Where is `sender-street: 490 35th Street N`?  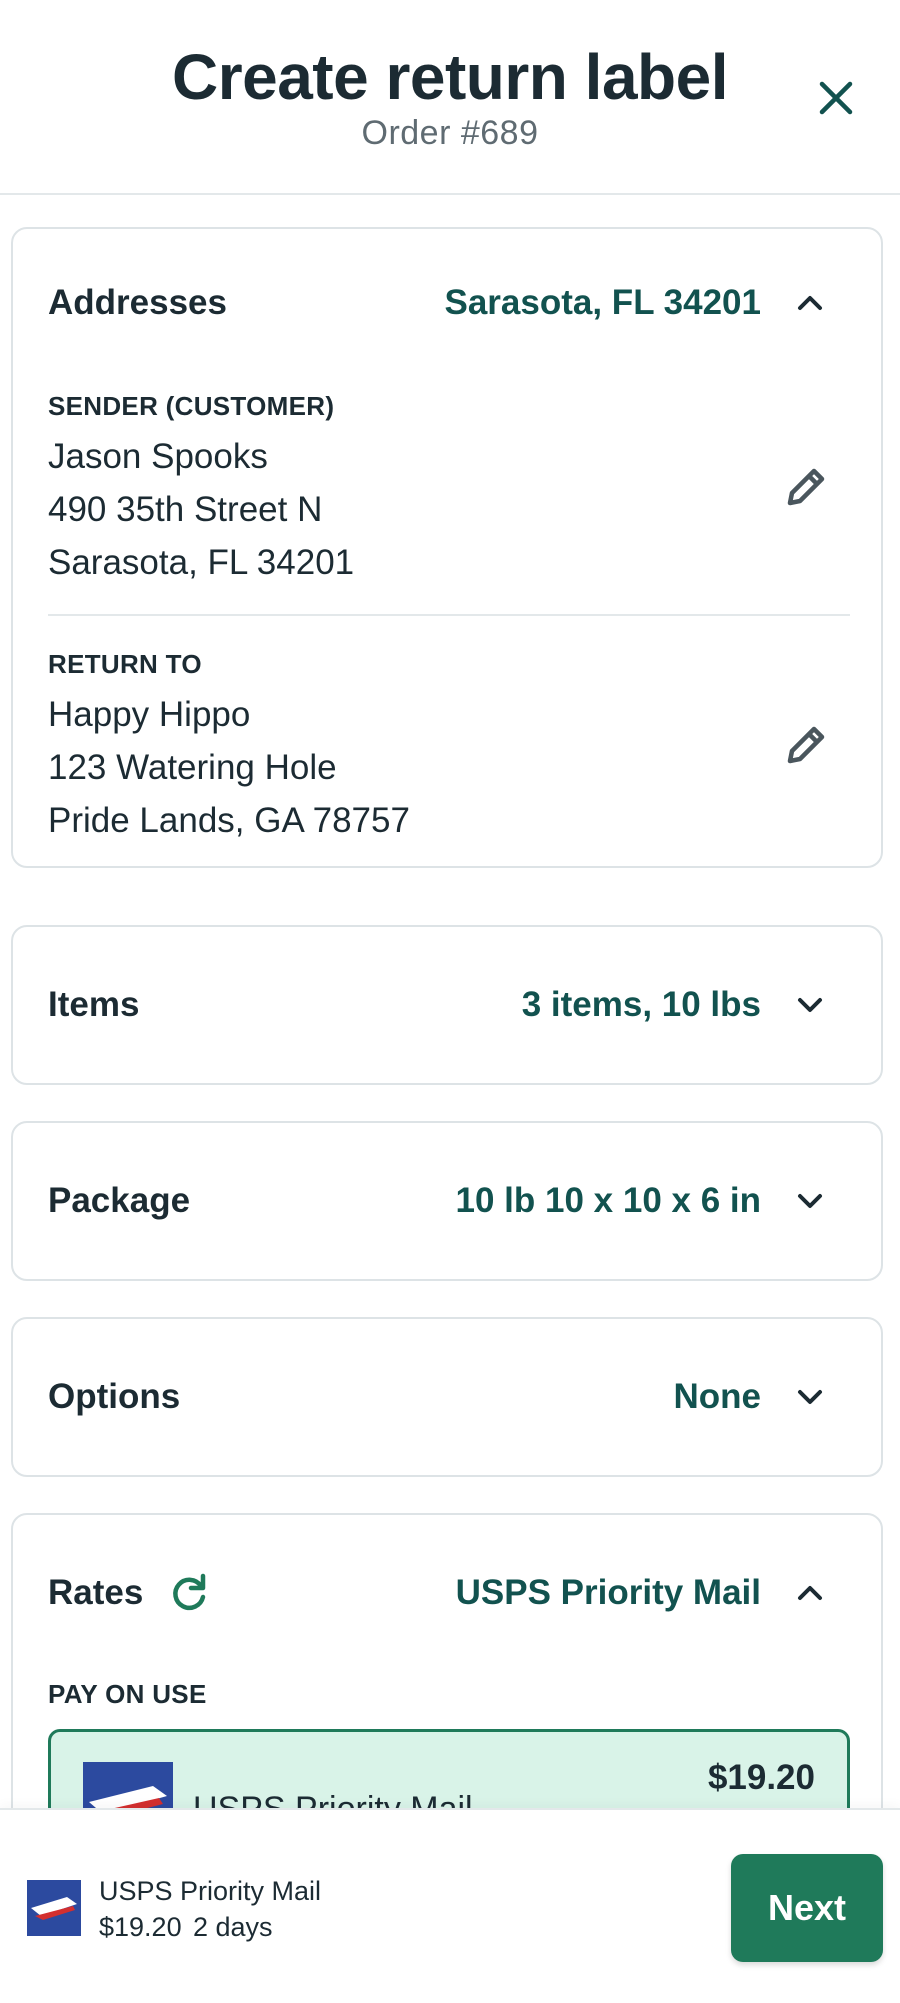 sender-street: 490 35th Street N is located at coordinates (185, 509).